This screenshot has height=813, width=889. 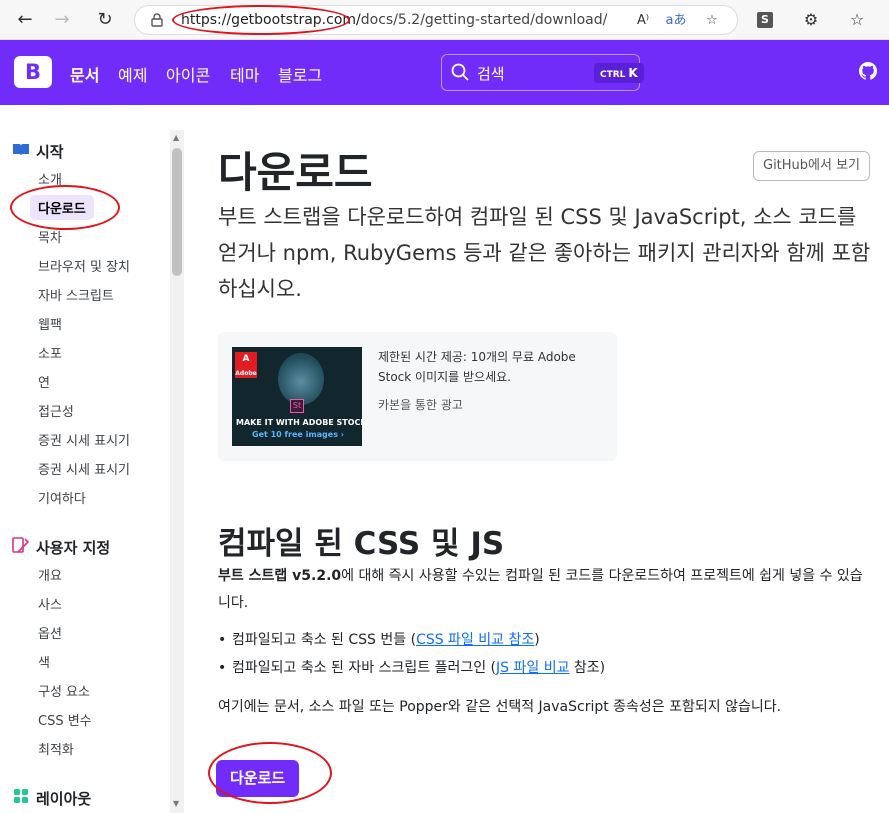 What do you see at coordinates (297, 406) in the screenshot?
I see `adobe-stock-badge: St` at bounding box center [297, 406].